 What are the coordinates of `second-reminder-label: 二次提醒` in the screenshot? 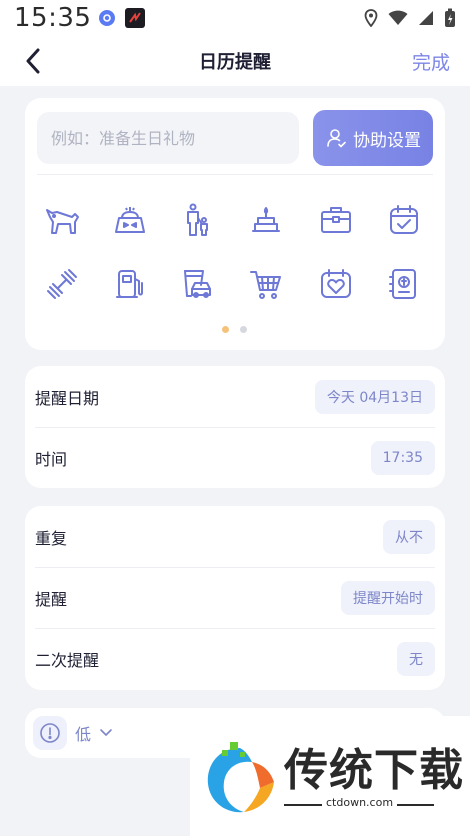 It's located at (67, 660).